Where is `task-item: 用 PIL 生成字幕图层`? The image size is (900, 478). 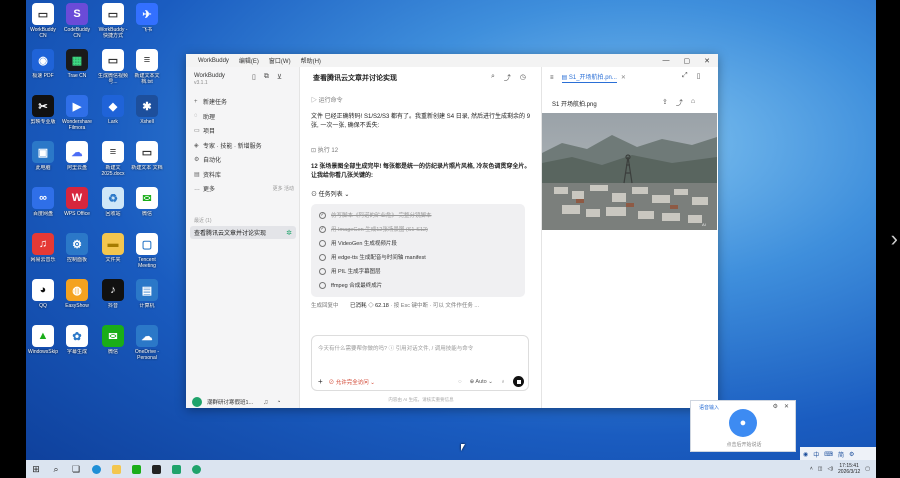 task-item: 用 PIL 生成字幕图层 is located at coordinates (350, 271).